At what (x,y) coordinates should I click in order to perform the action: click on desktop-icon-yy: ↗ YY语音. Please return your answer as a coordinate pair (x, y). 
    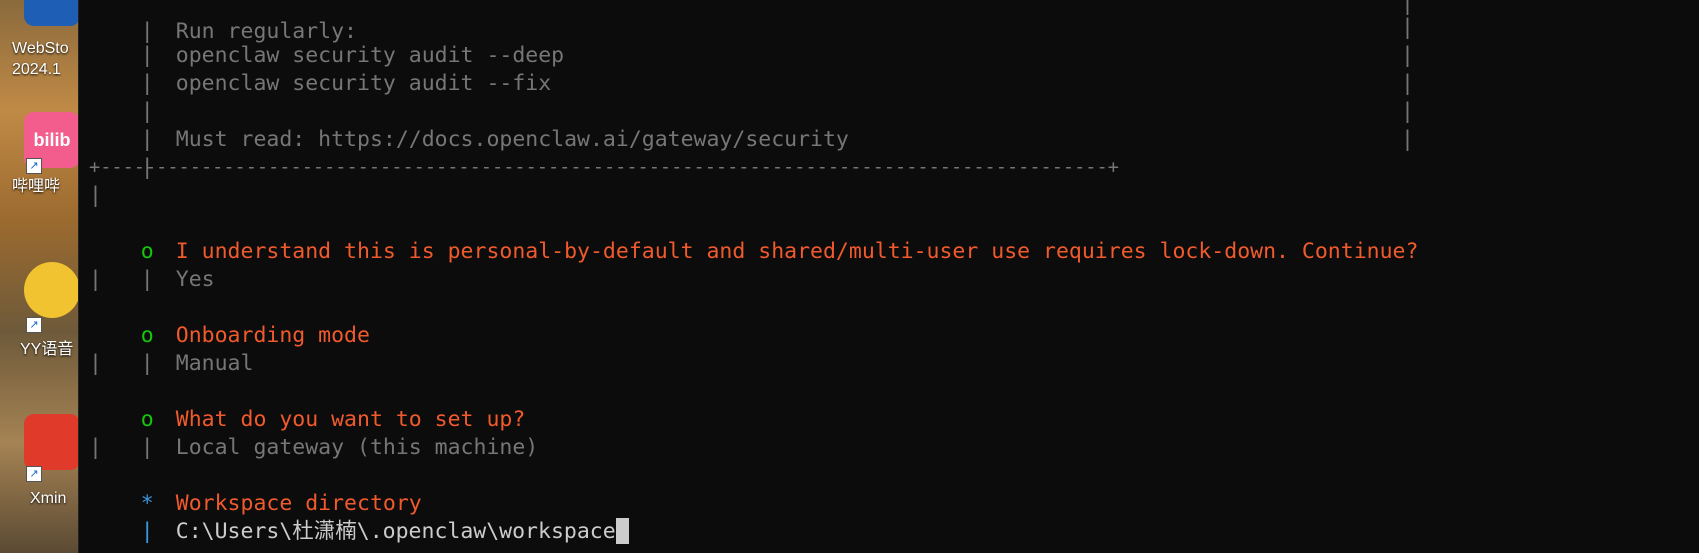
    Looking at the image, I should click on (39, 322).